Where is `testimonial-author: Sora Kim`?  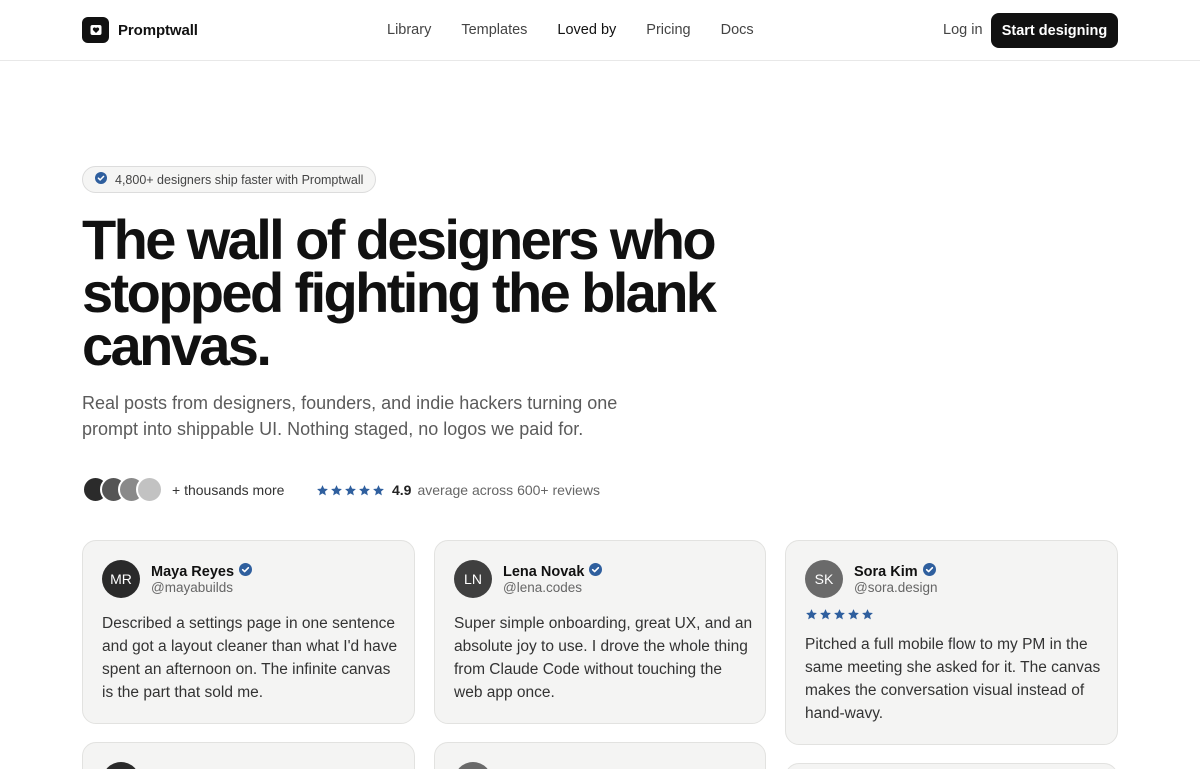
testimonial-author: Sora Kim is located at coordinates (895, 571).